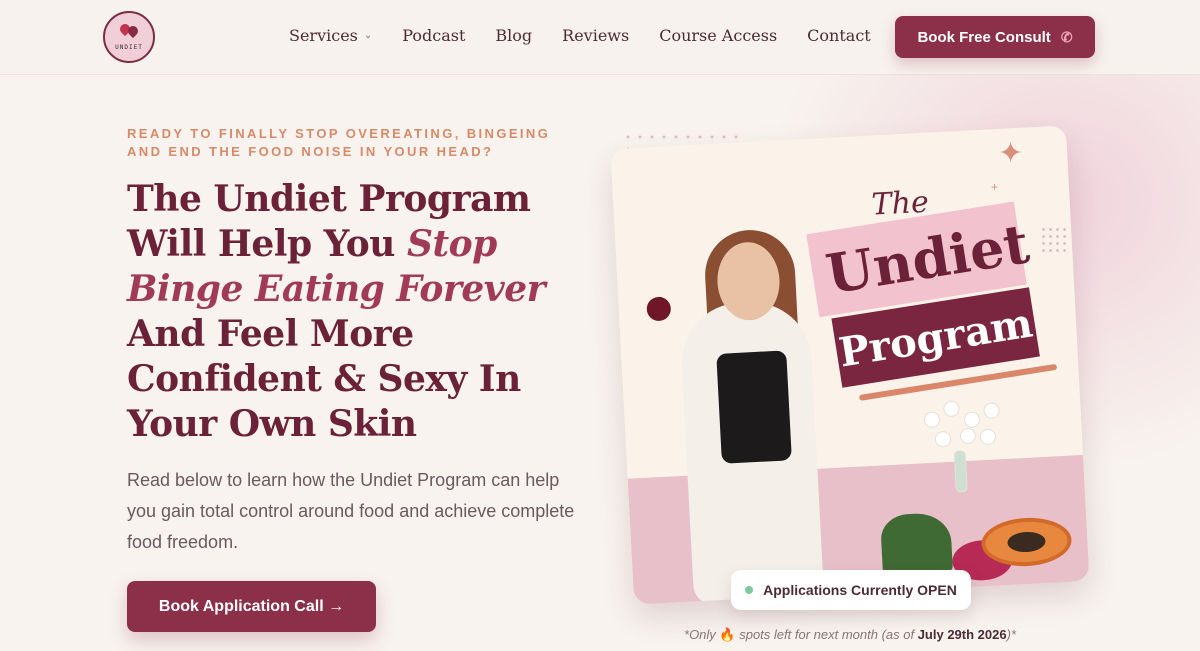 This screenshot has width=1200, height=651. What do you see at coordinates (1055, 241) in the screenshot?
I see `dot-pattern-small` at bounding box center [1055, 241].